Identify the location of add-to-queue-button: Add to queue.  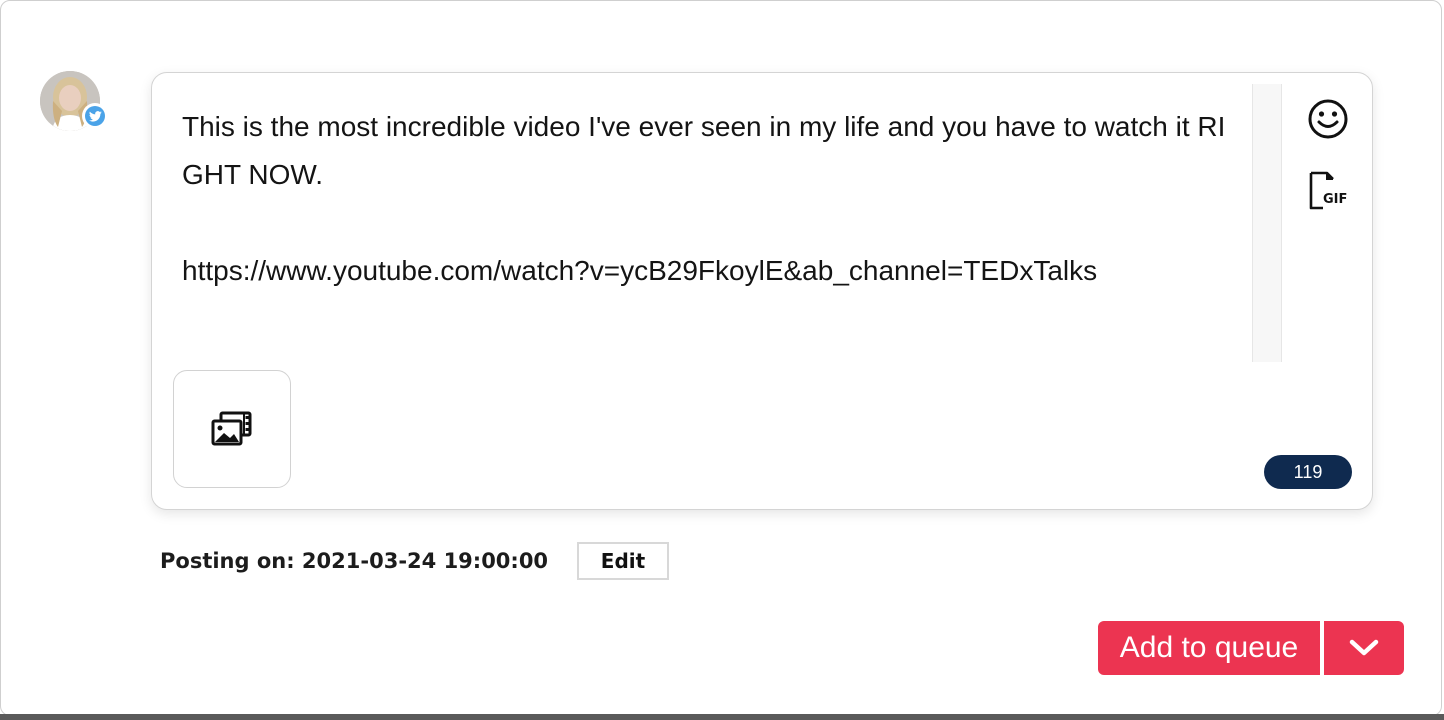
(1209, 648).